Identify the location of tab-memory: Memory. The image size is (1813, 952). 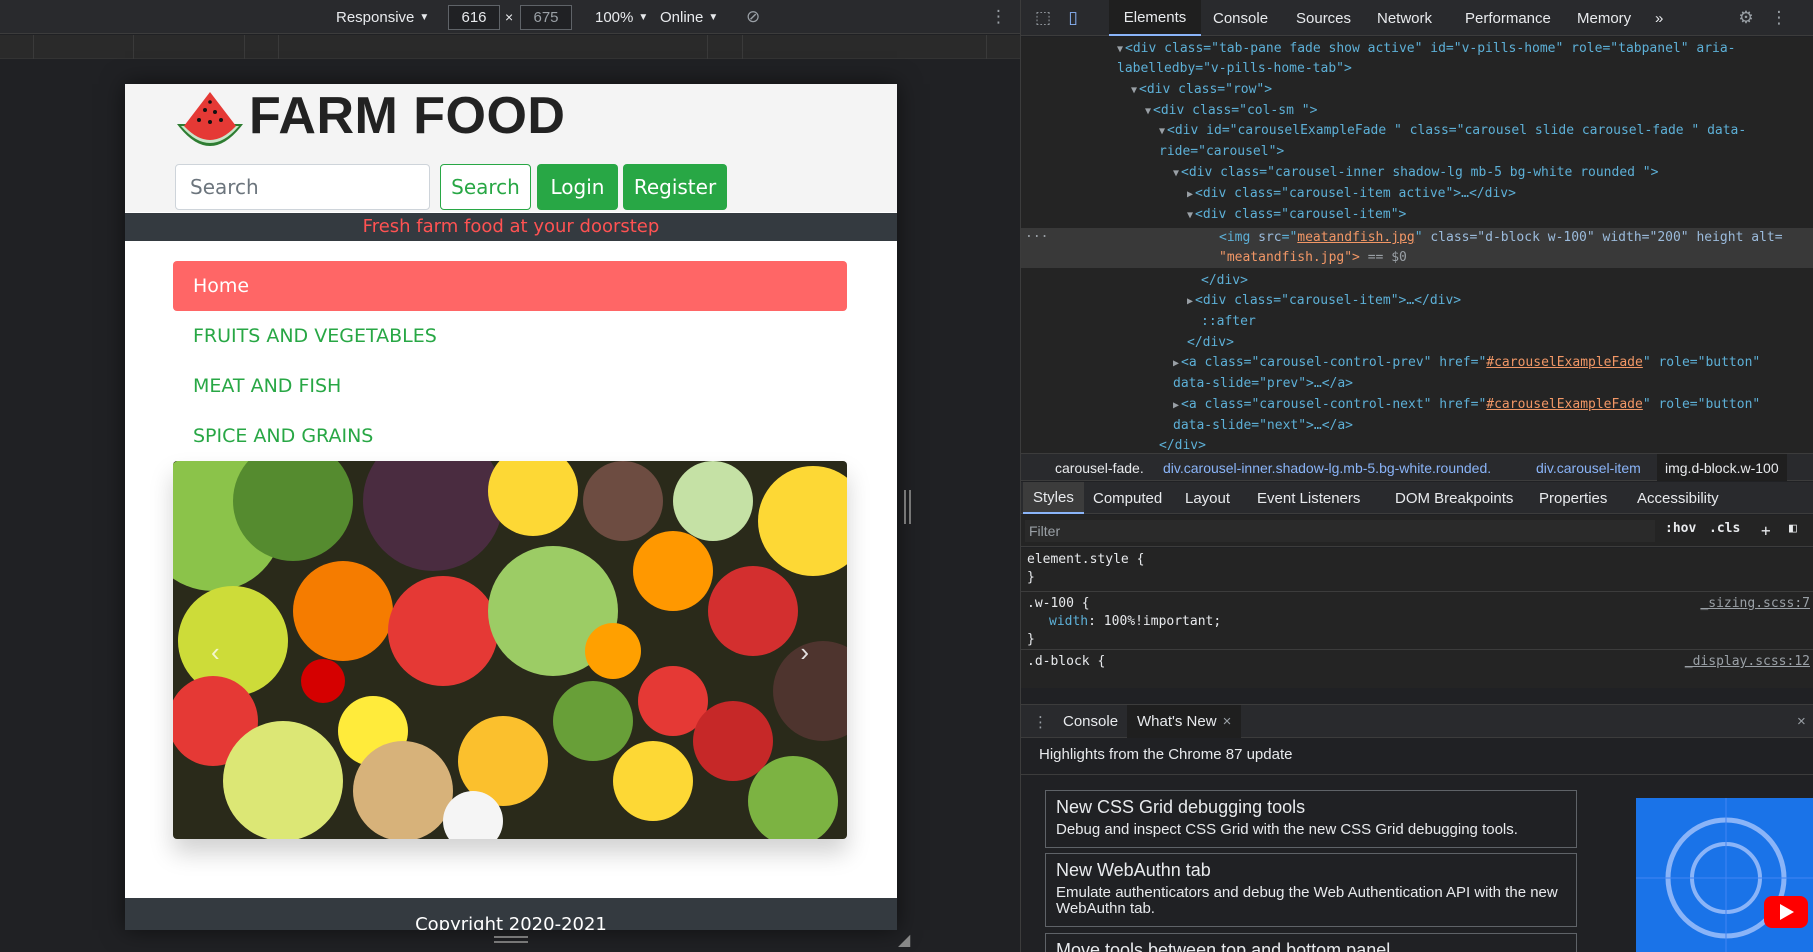
(1604, 18).